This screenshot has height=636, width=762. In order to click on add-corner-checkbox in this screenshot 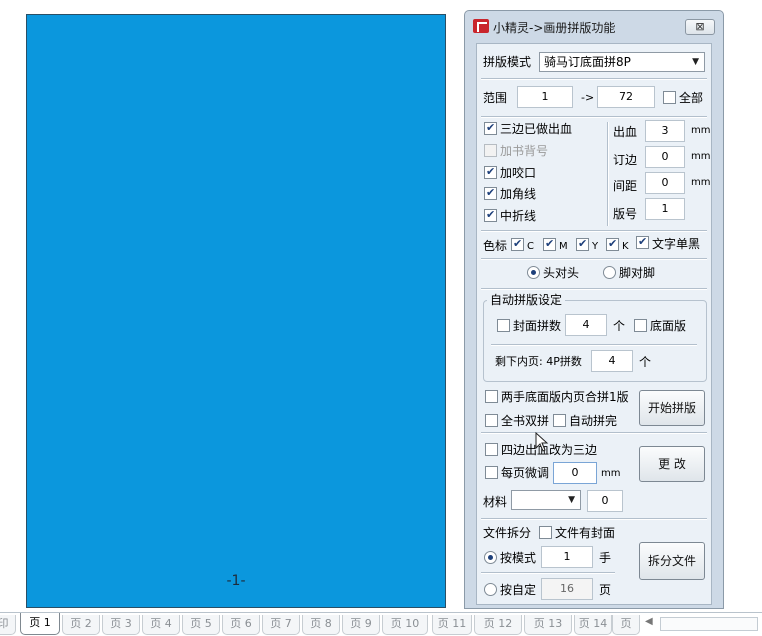, I will do `click(490, 193)`.